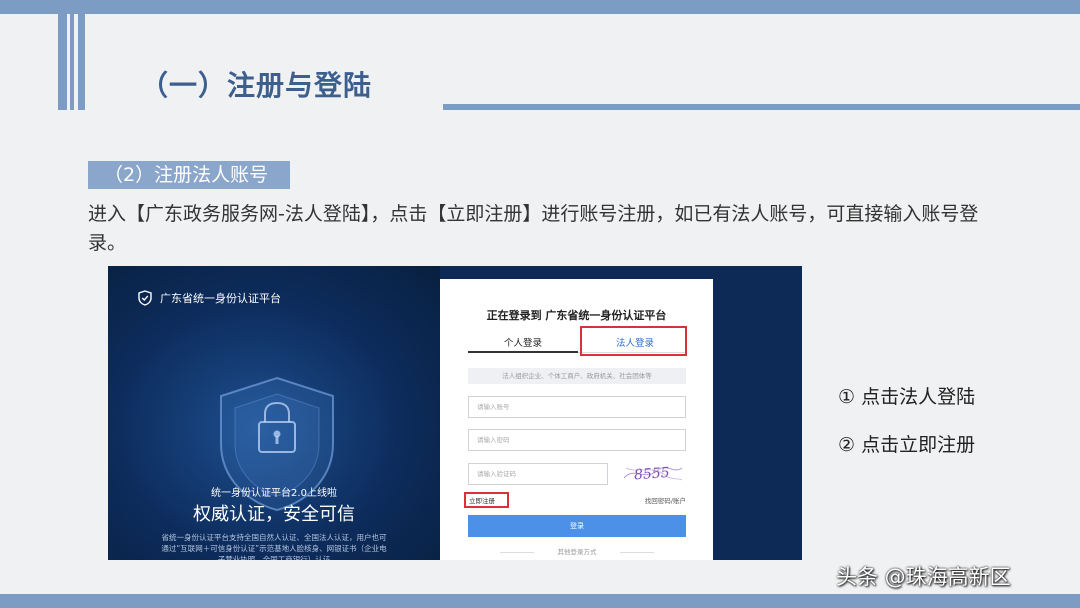 This screenshot has width=1080, height=608. I want to click on step-2-label: ② 点击立即注册, so click(907, 445).